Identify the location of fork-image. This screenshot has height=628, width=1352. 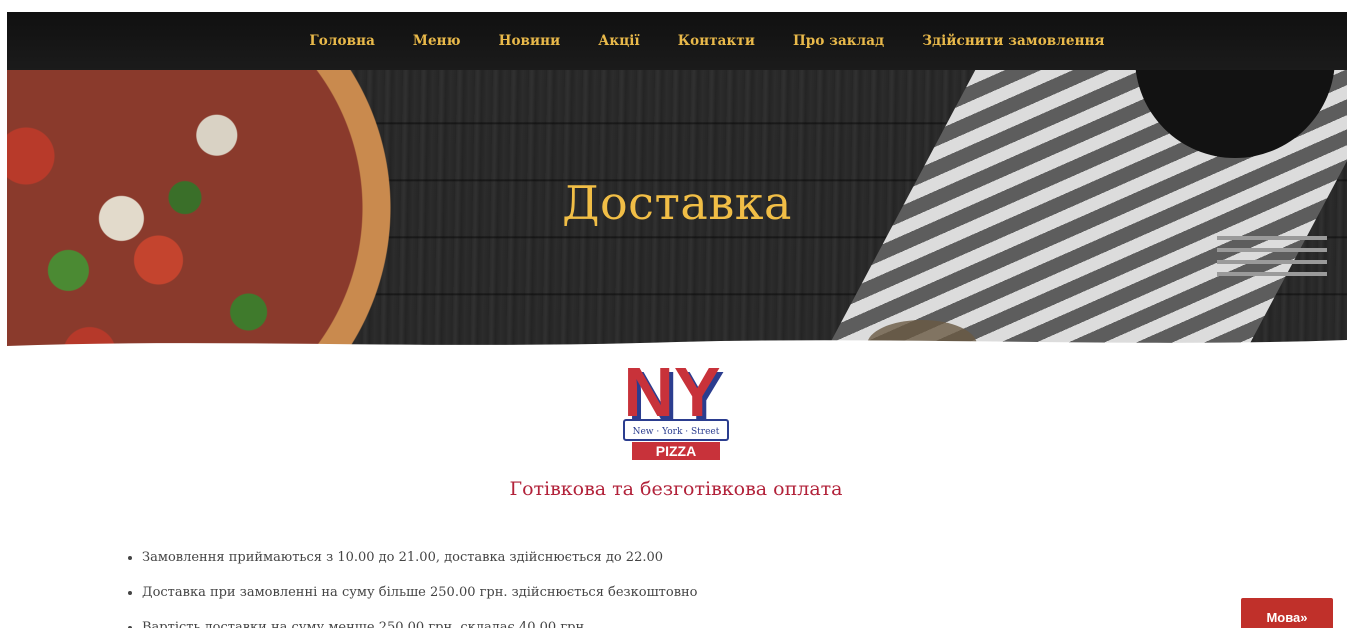
(1272, 259).